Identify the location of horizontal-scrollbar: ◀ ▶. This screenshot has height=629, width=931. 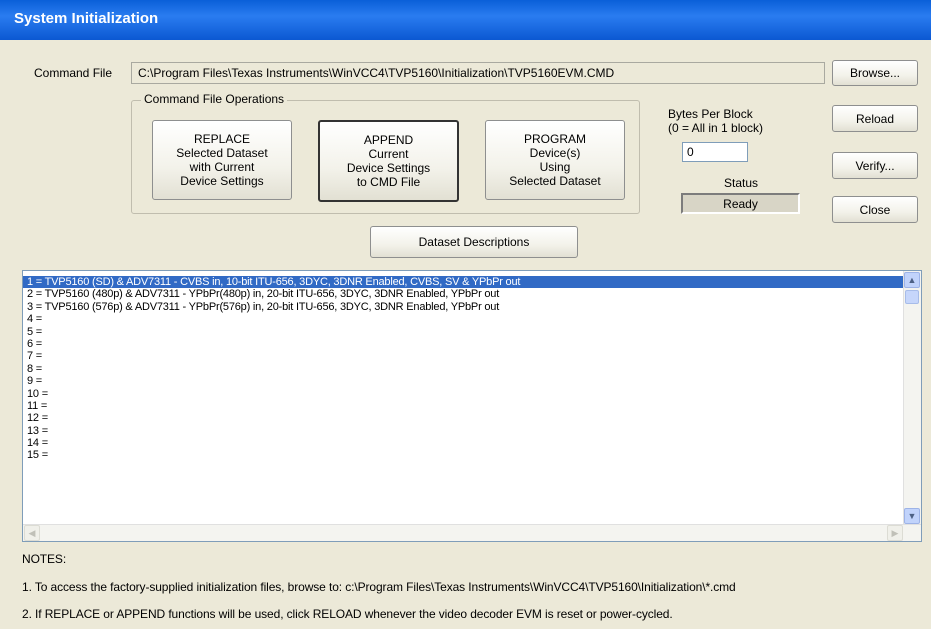
(472, 532).